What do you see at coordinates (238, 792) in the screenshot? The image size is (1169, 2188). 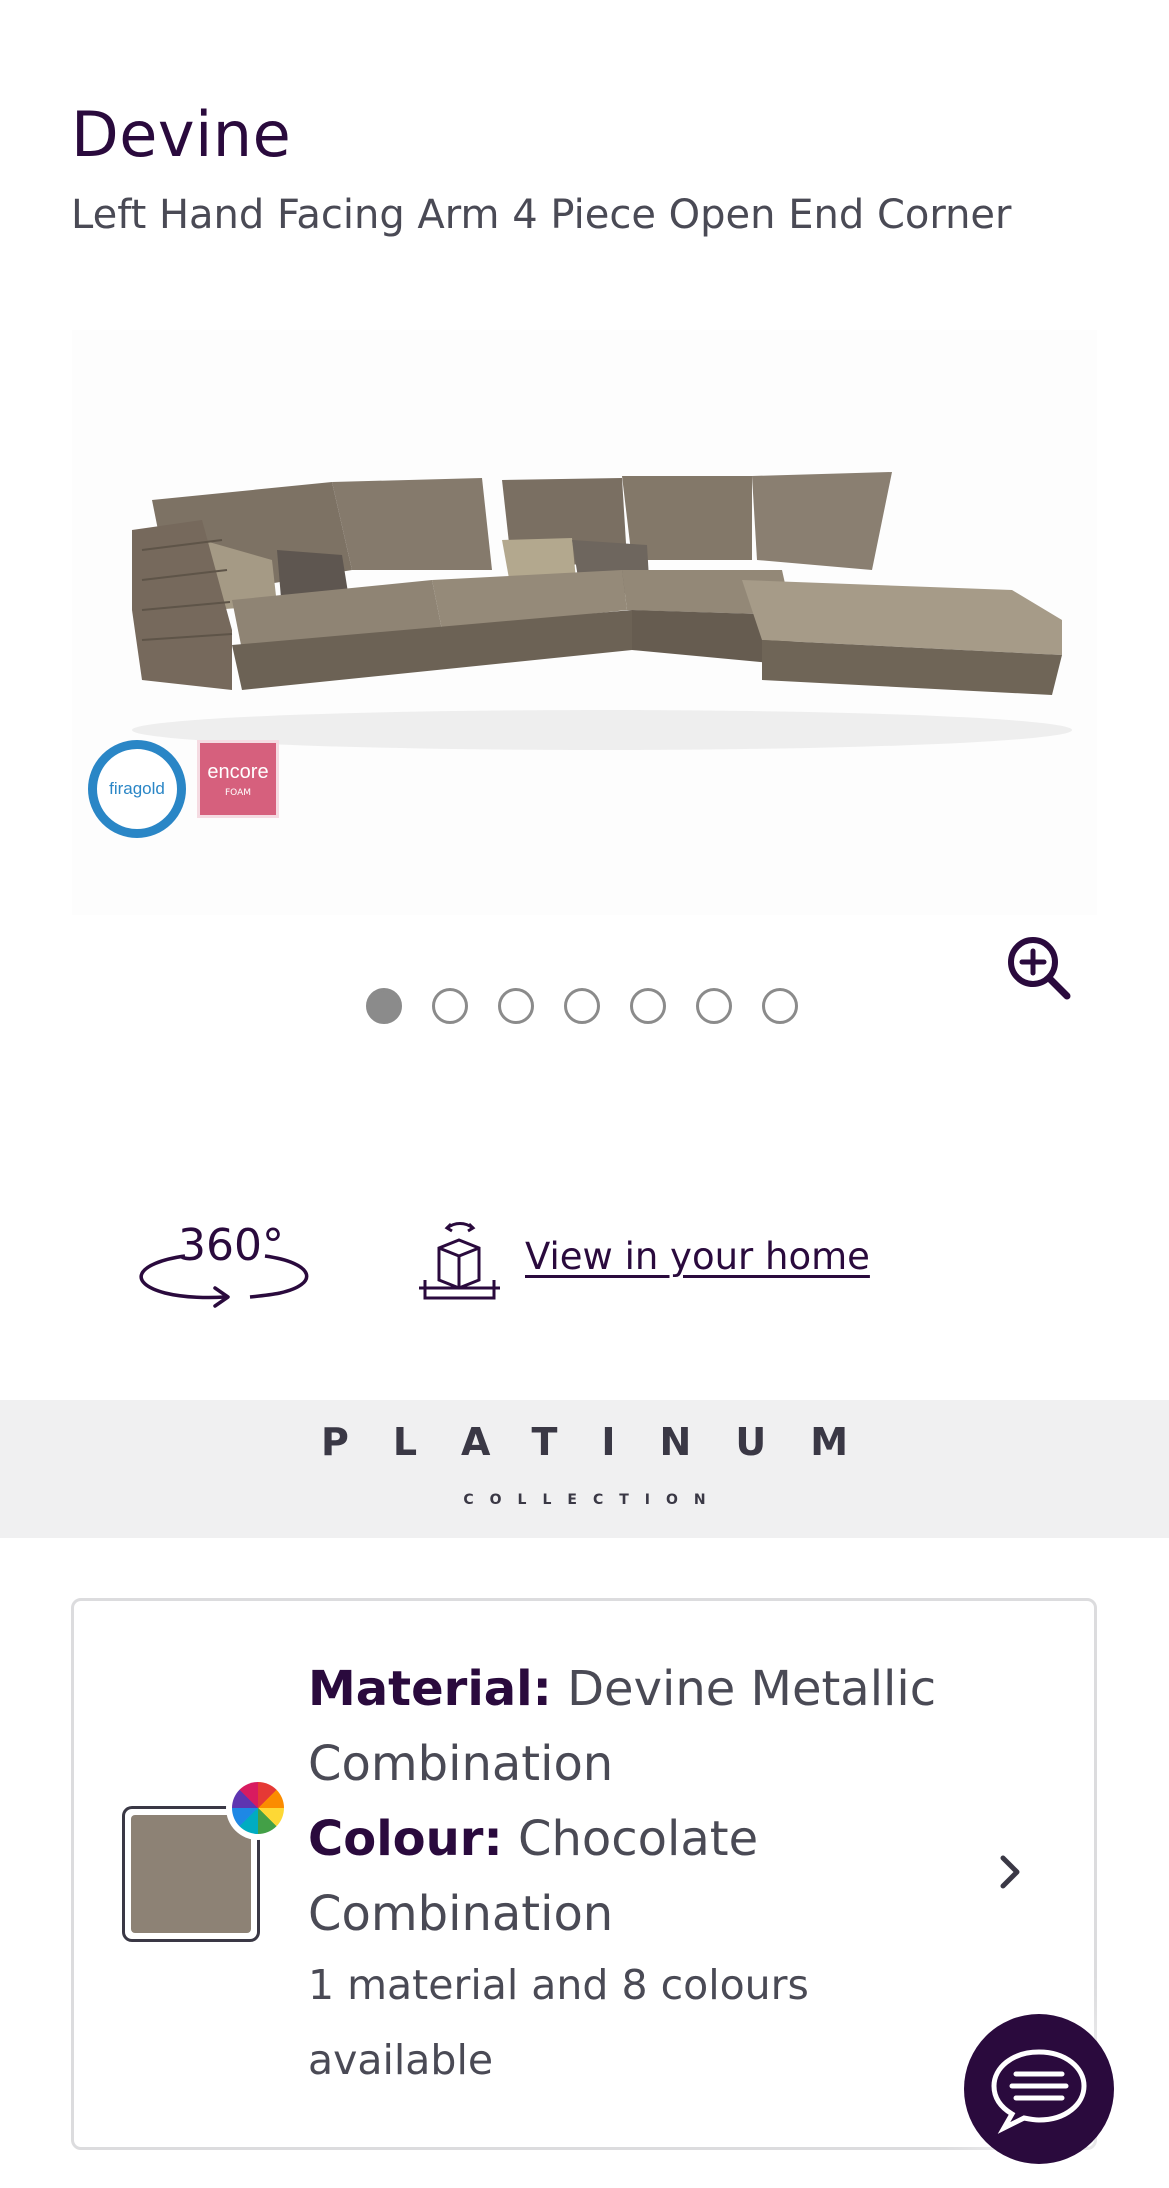 I see `encore-badge-sub: FOAM` at bounding box center [238, 792].